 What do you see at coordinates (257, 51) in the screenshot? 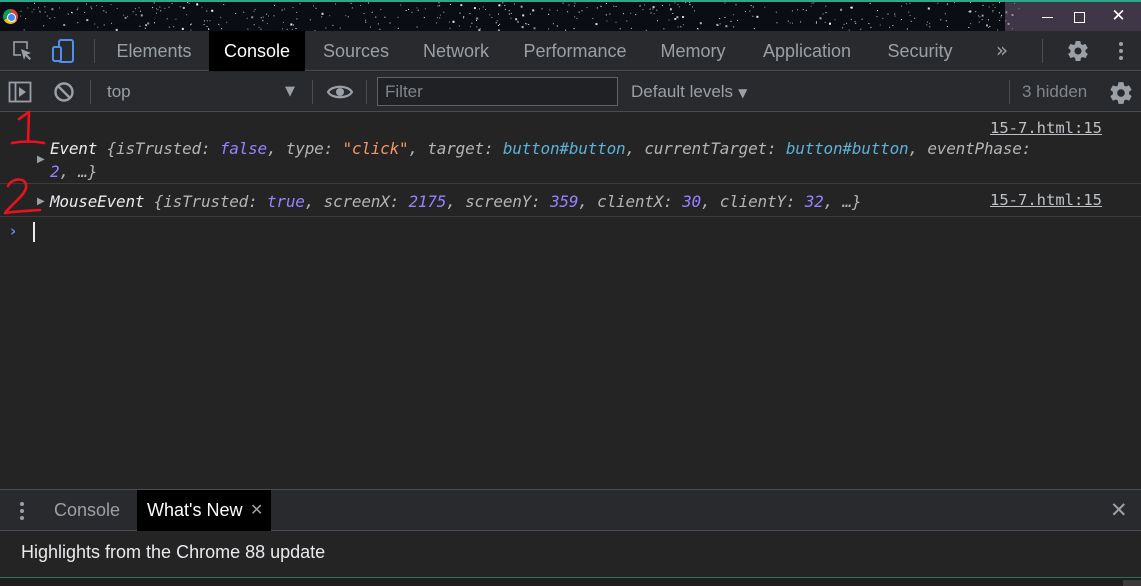
I see `tab-console: Console` at bounding box center [257, 51].